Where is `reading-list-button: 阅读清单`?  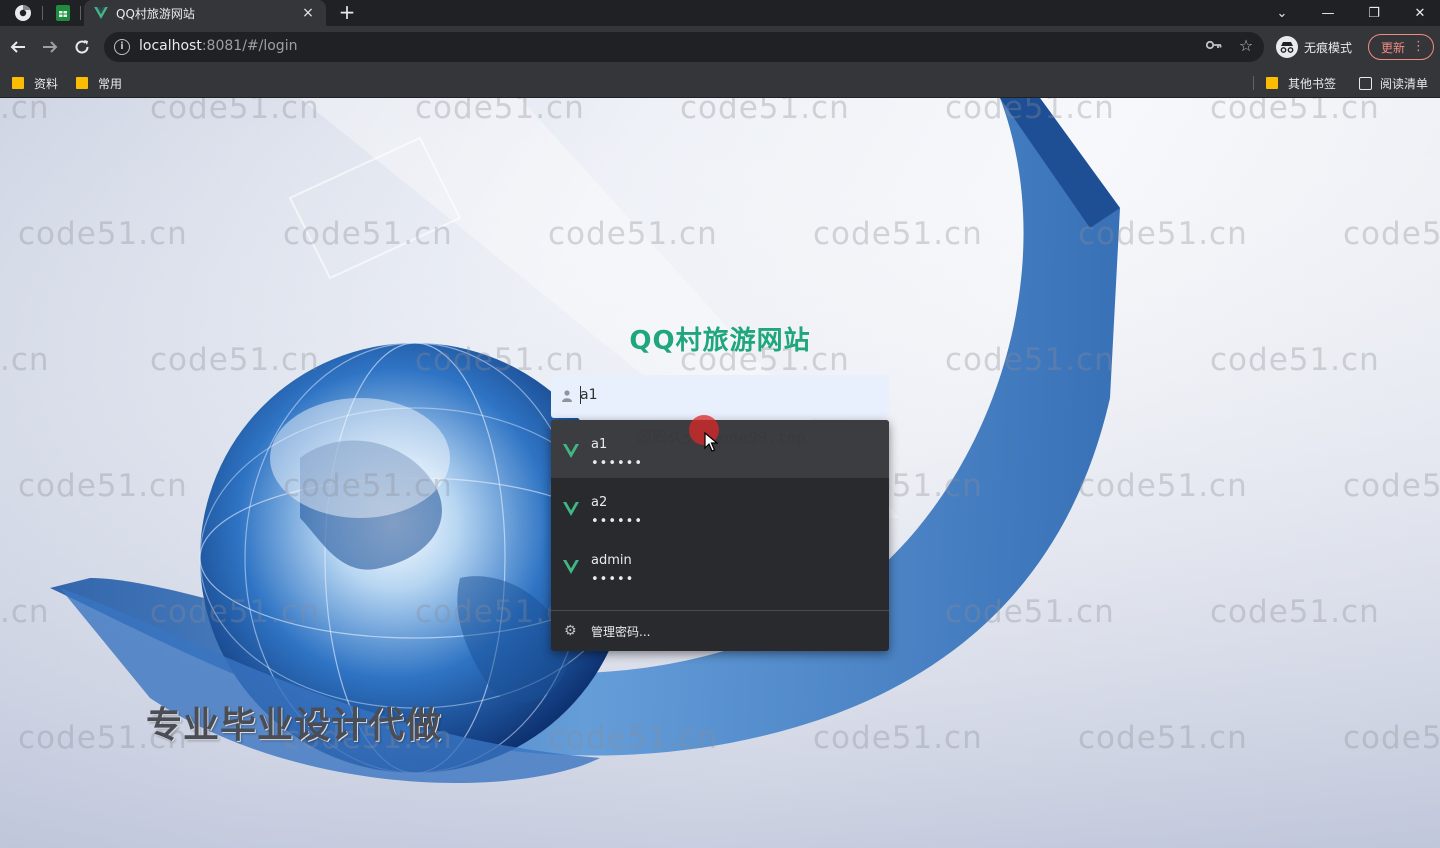
reading-list-button: 阅读清单 is located at coordinates (1393, 83).